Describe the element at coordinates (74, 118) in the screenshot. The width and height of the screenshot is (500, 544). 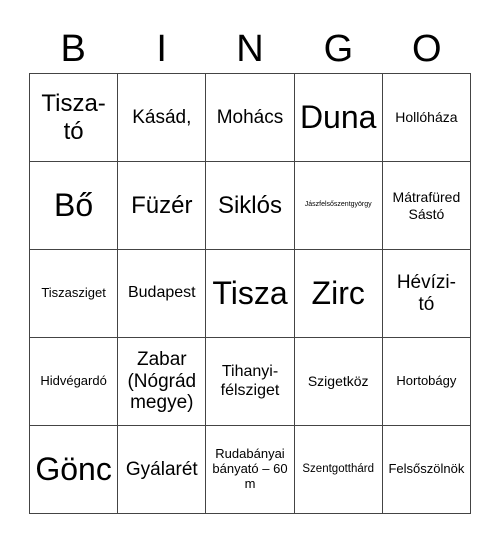
I see `bingo-cell: Tisza- tó` at that location.